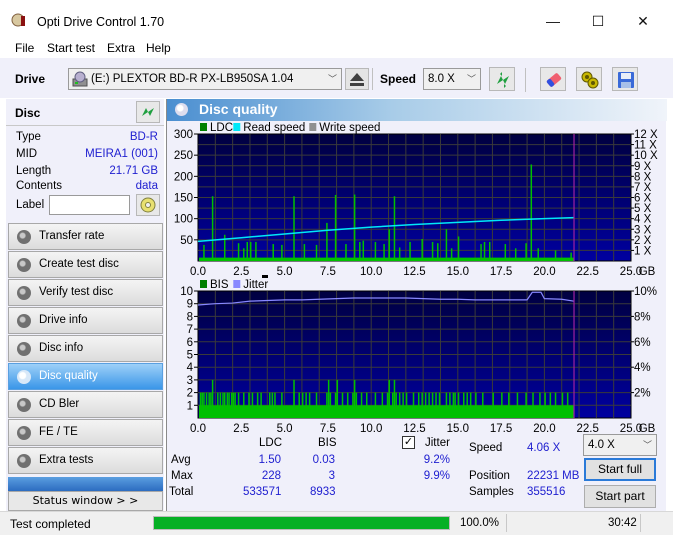  I want to click on close-button: ✕, so click(643, 21).